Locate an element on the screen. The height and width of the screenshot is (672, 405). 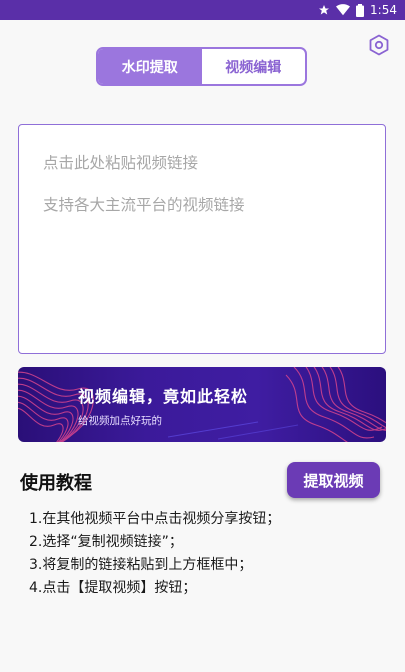
link-input-placeholder: 点击此处粘贴视频链接 is located at coordinates (121, 163).